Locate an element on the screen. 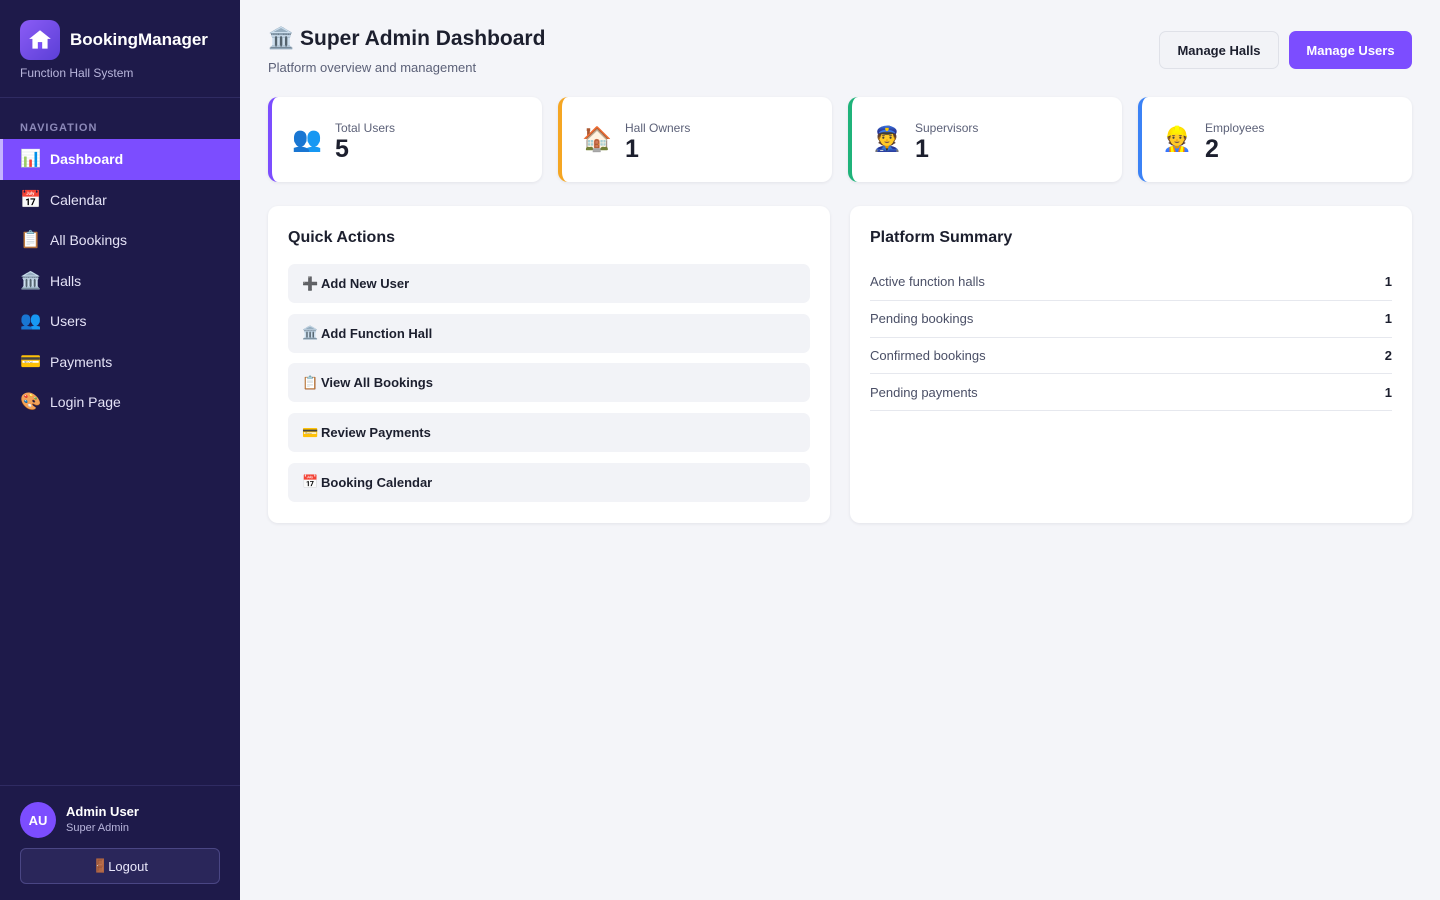  stat-card-total-users: 👥 Total Users 5 is located at coordinates (405, 139).